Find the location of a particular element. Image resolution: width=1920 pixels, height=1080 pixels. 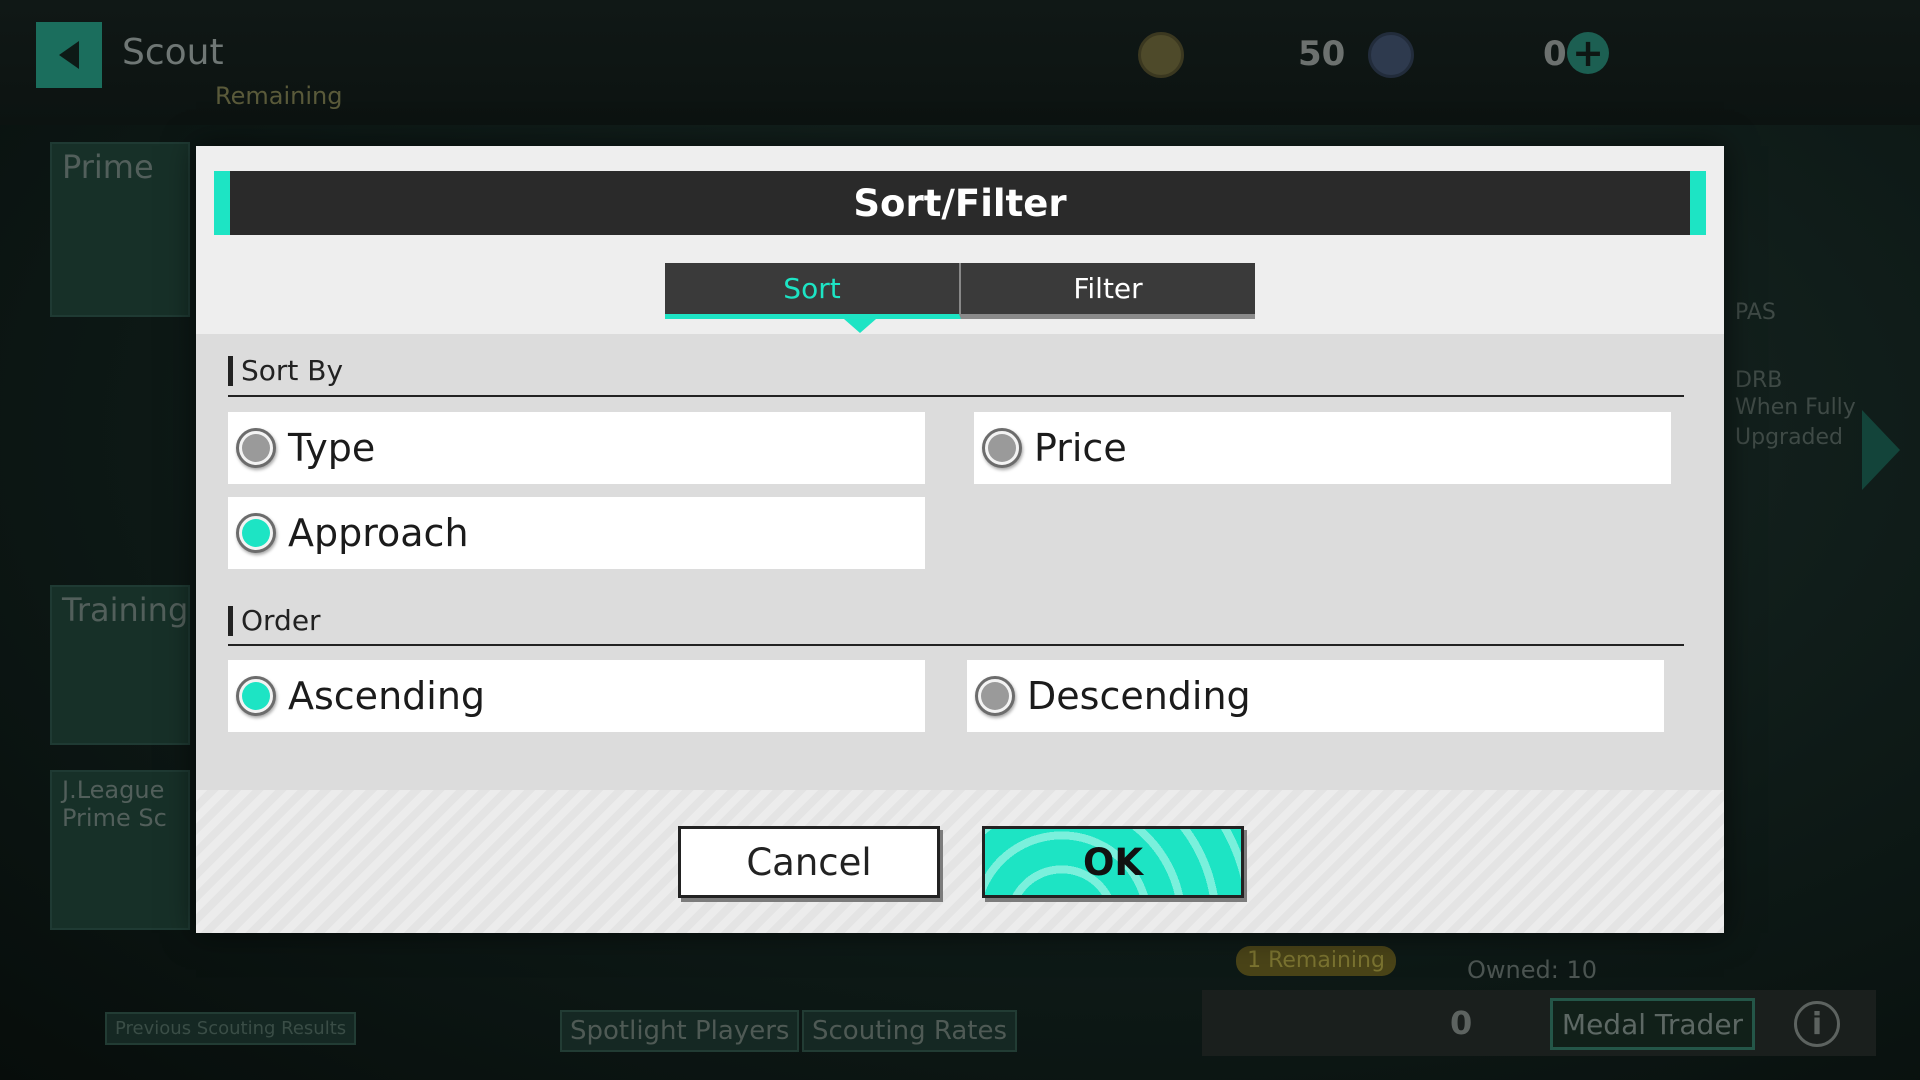

upgraded-label: Upgraded is located at coordinates (1789, 437).